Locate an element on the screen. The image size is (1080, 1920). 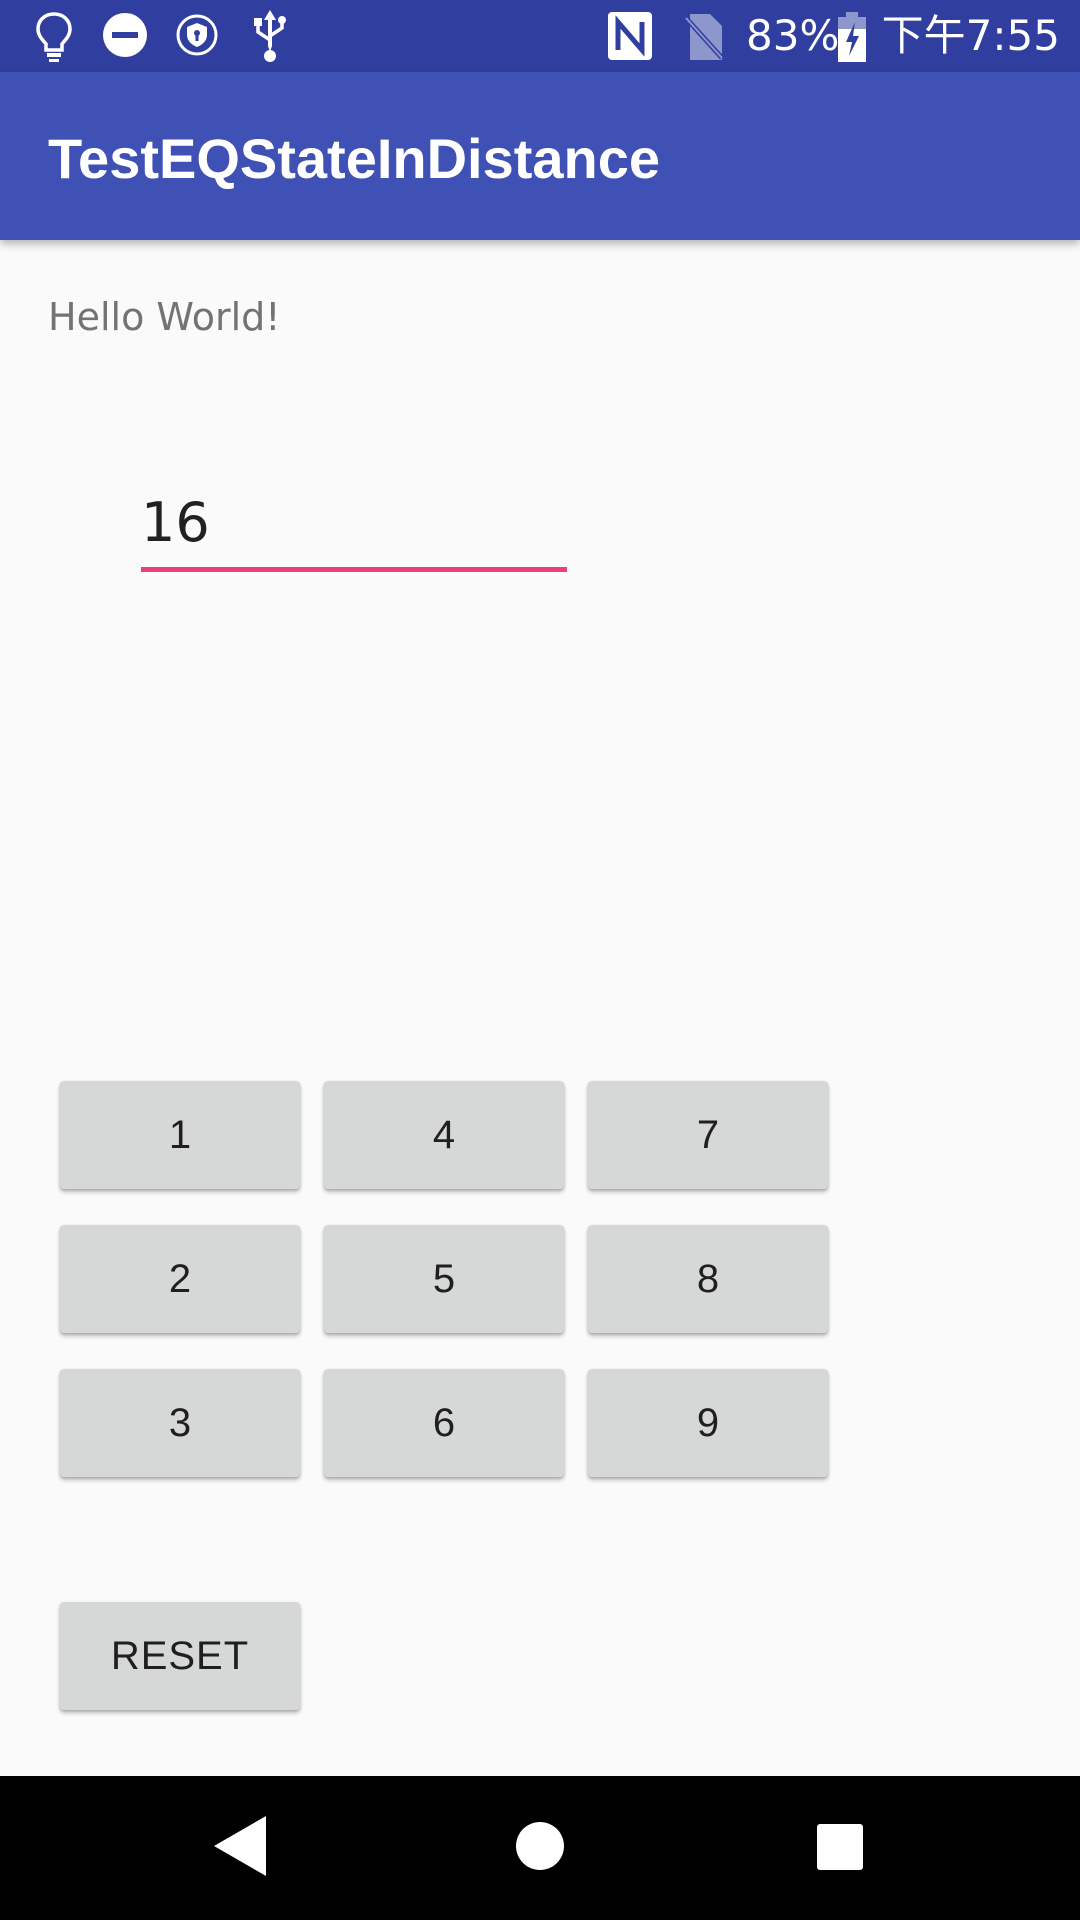
key-9-button: 9 is located at coordinates (708, 1423).